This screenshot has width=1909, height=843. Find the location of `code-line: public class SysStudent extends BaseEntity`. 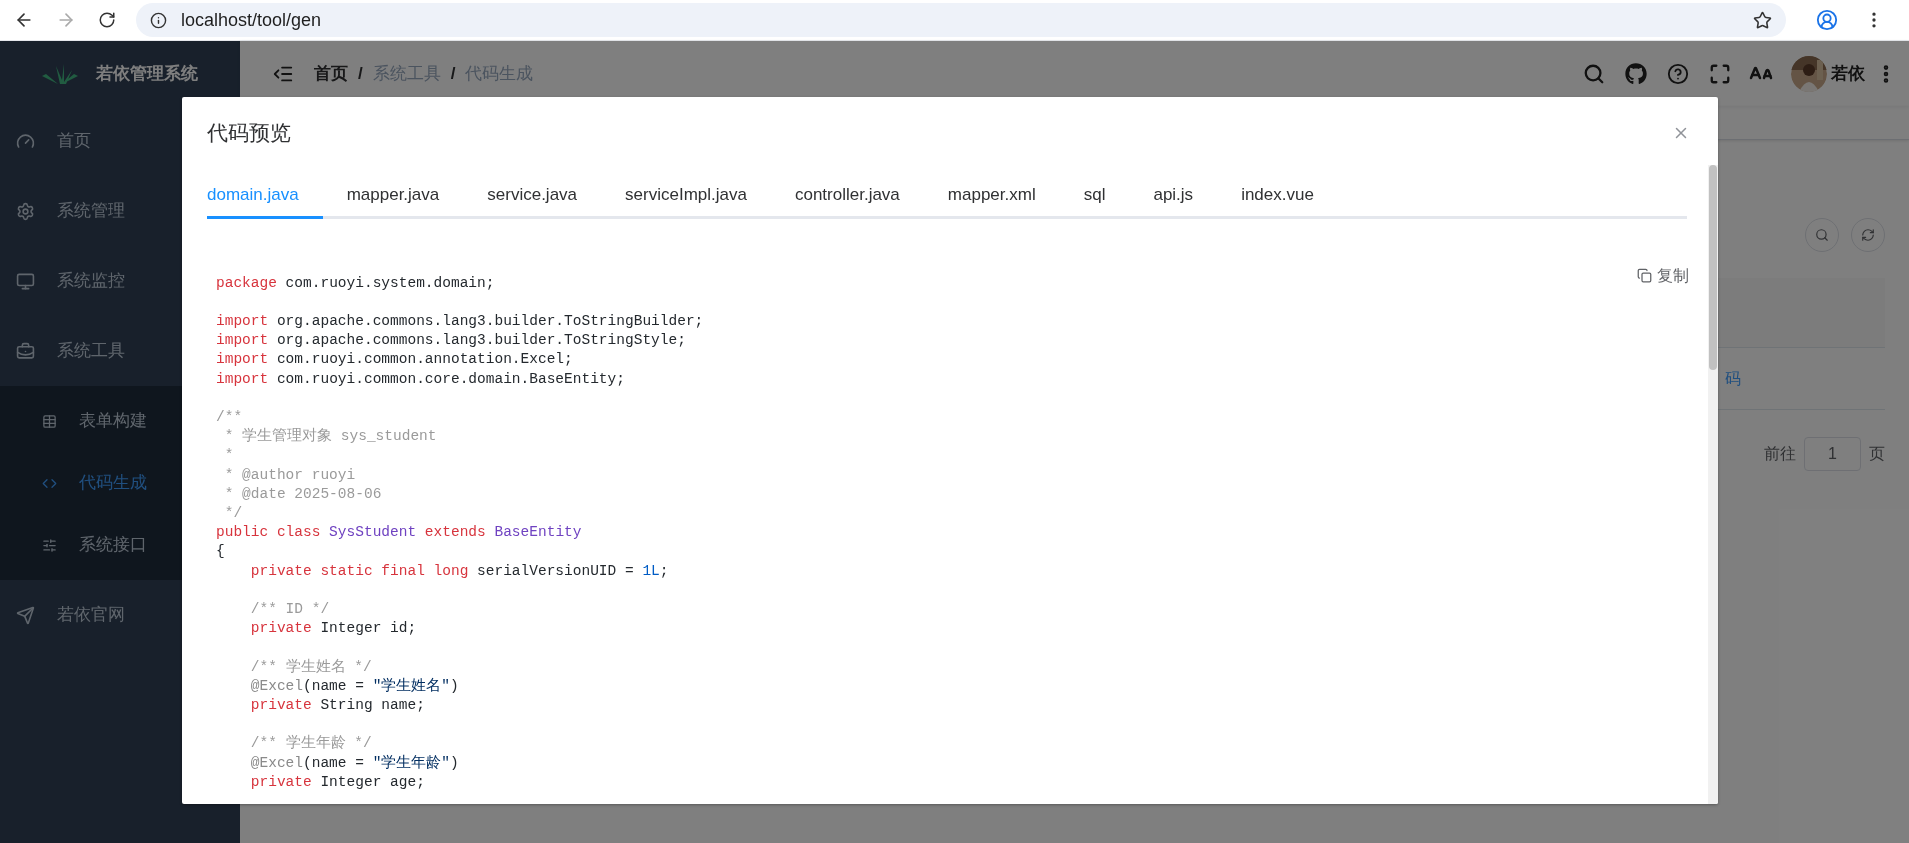

code-line: public class SysStudent extends BaseEntity is located at coordinates (399, 533).